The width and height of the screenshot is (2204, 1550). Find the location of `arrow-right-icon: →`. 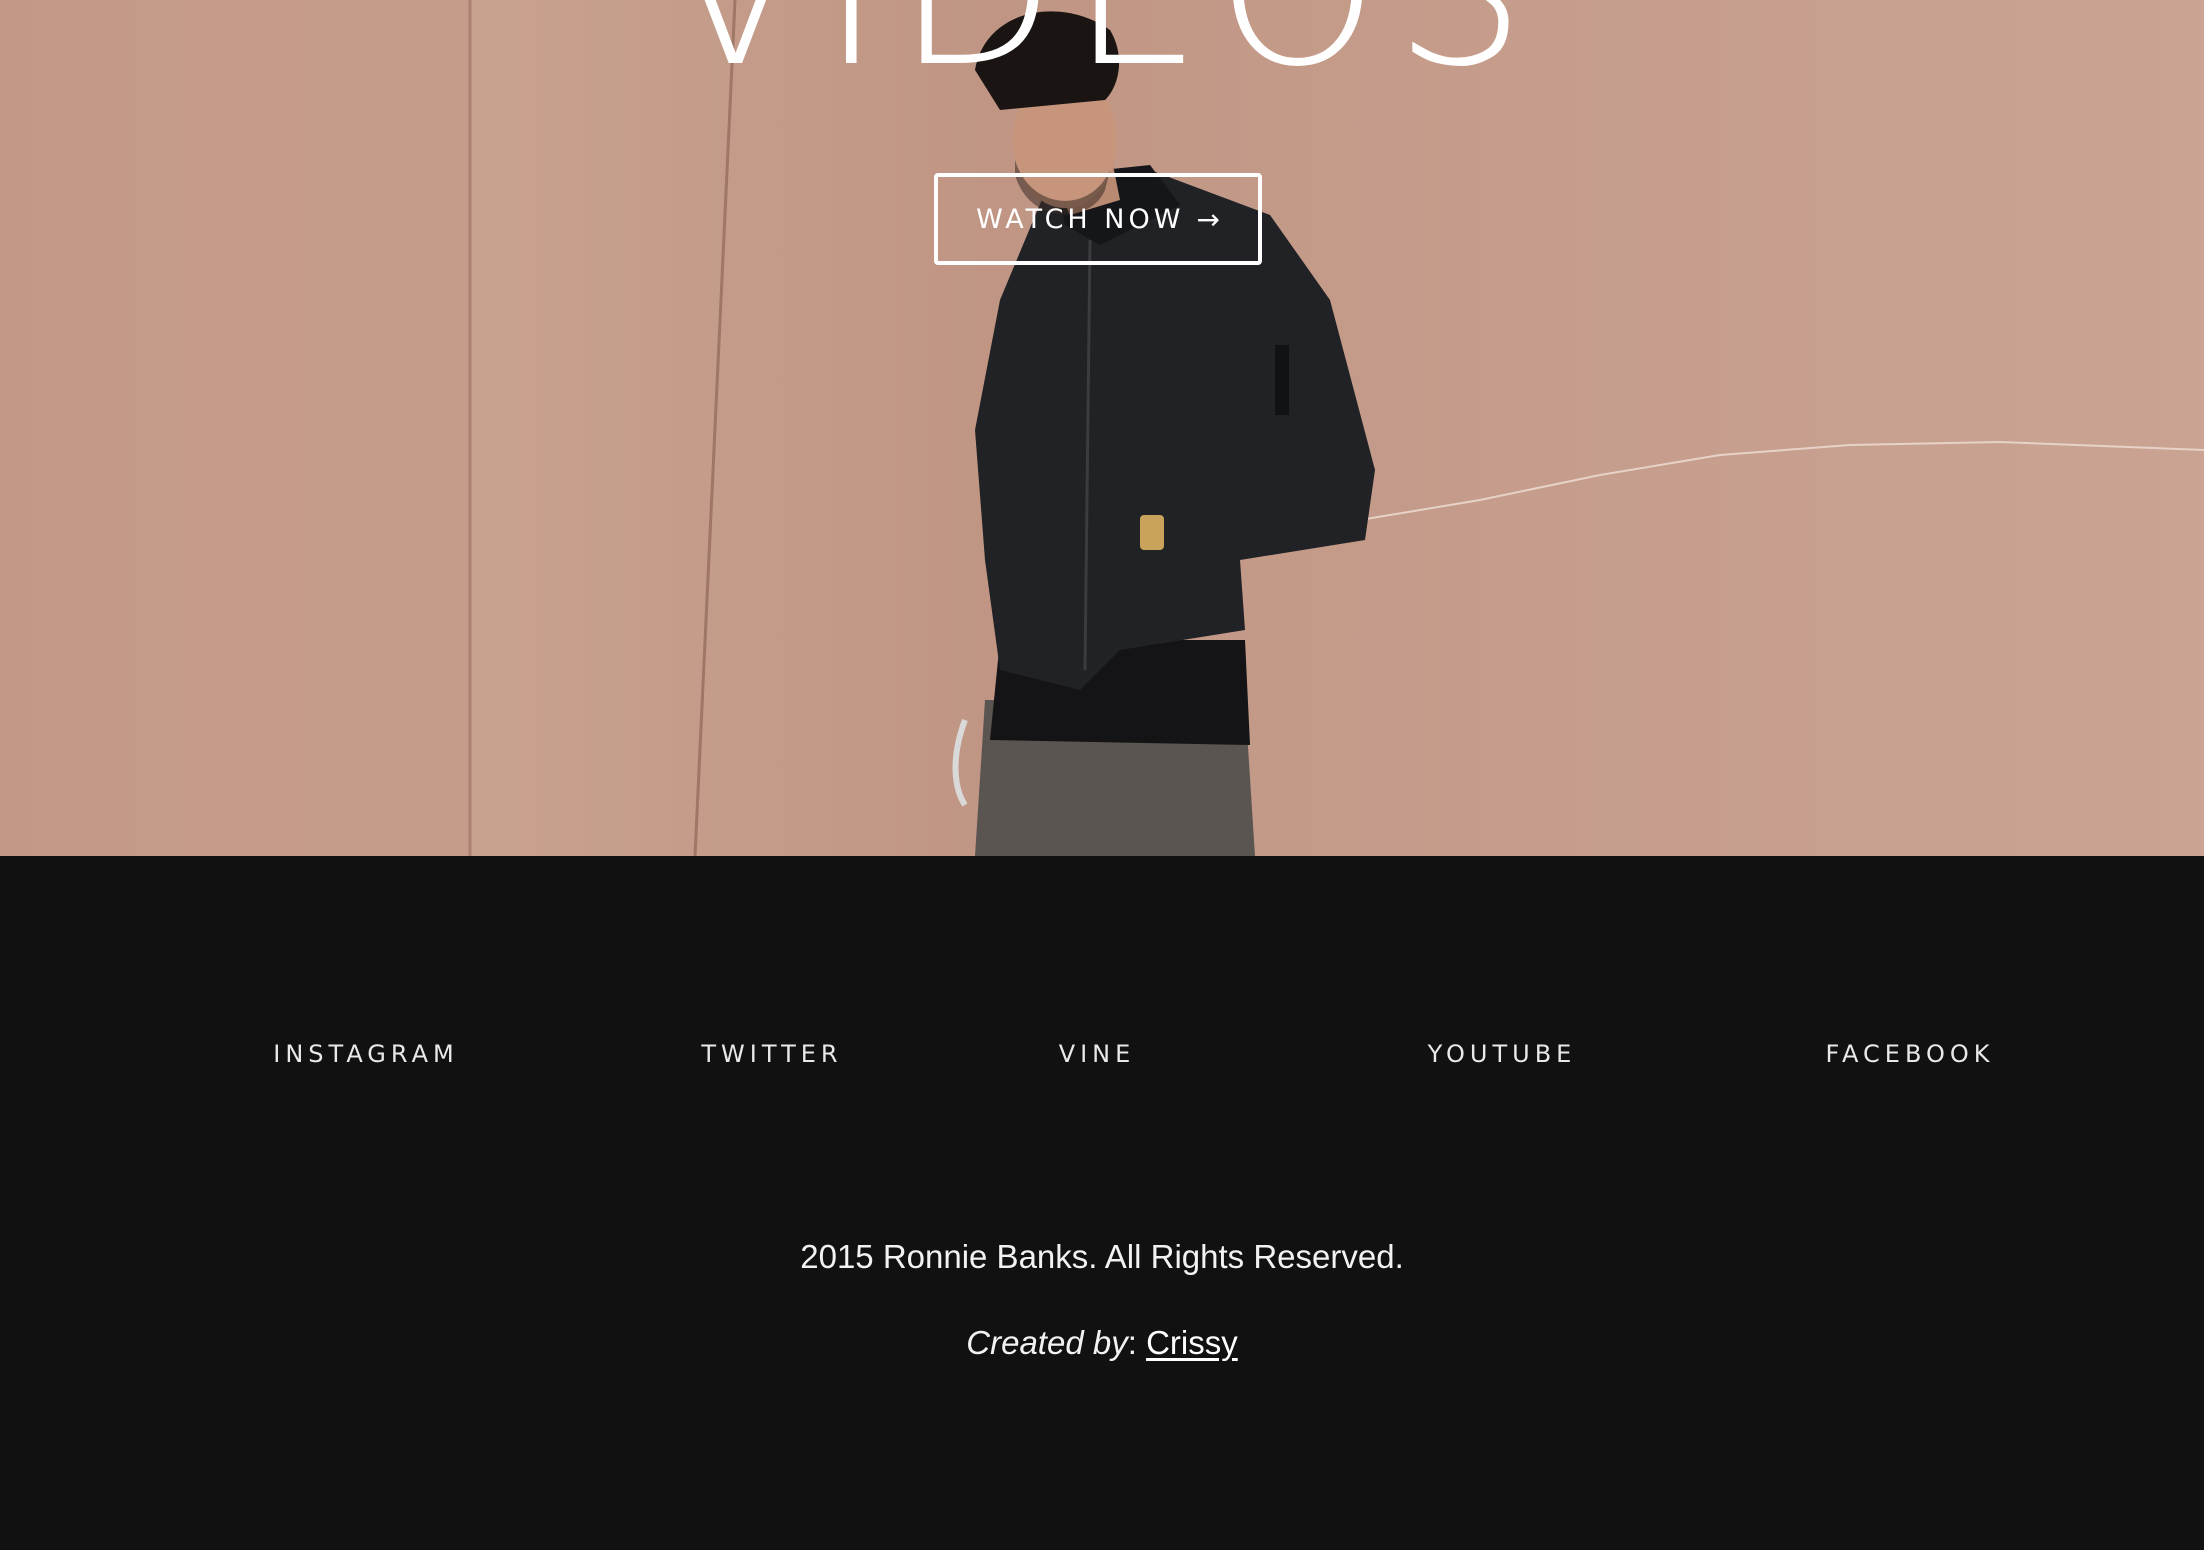

arrow-right-icon: → is located at coordinates (1208, 219).